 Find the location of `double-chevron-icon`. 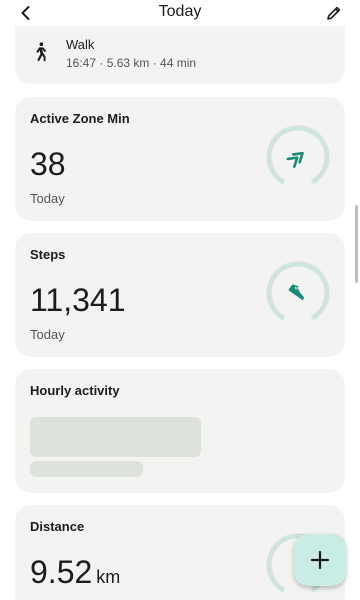

double-chevron-icon is located at coordinates (295, 159).